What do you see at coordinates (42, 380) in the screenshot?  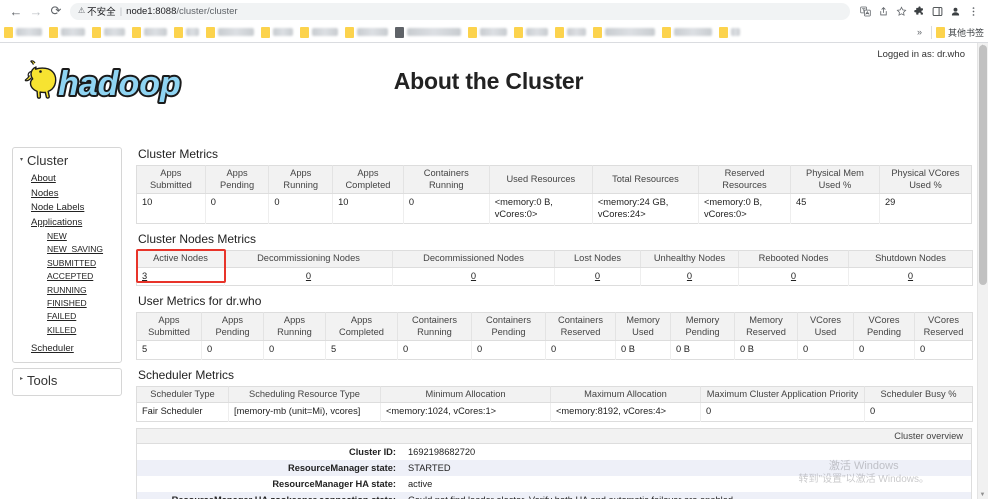 I see `sidebar-tools-label: Tools` at bounding box center [42, 380].